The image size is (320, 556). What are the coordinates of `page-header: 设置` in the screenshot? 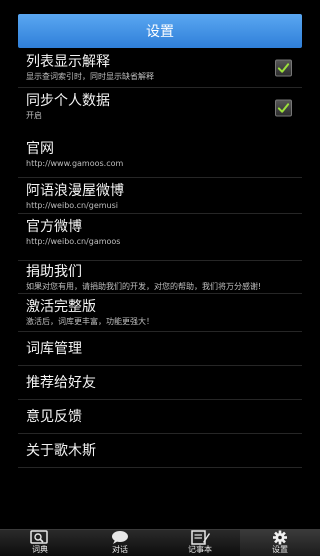 It's located at (160, 31).